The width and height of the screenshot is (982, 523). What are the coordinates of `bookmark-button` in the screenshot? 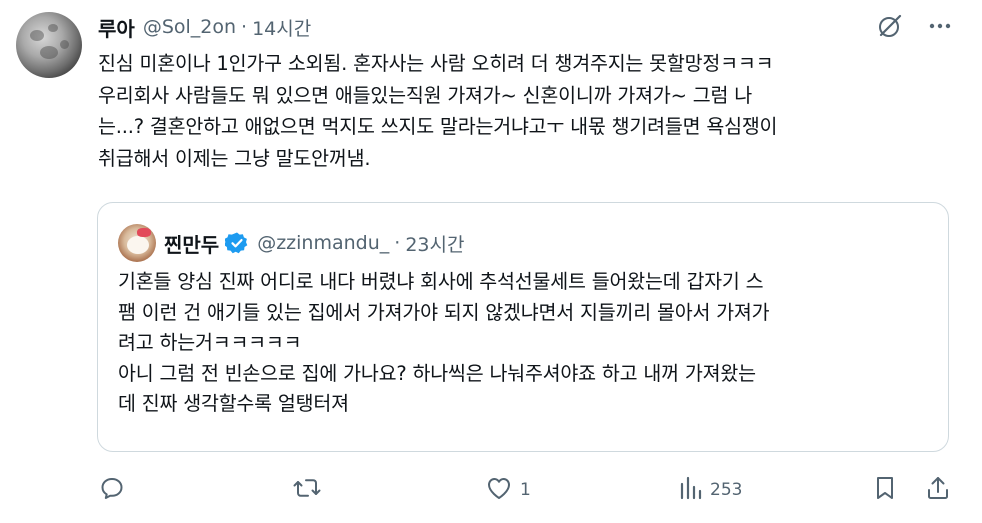 It's located at (885, 490).